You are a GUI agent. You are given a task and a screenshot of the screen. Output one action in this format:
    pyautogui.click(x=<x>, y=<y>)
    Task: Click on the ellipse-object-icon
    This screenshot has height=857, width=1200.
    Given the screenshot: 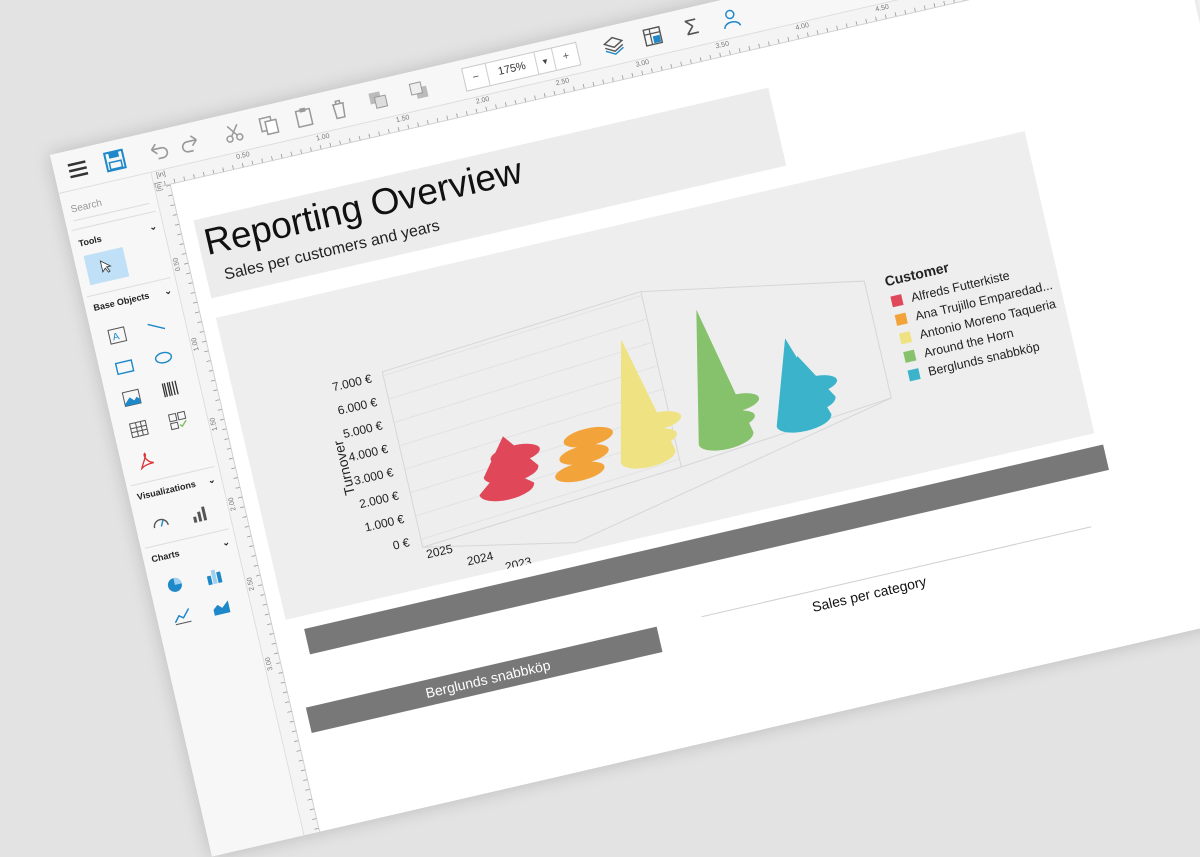 What is the action you would take?
    pyautogui.click(x=163, y=357)
    